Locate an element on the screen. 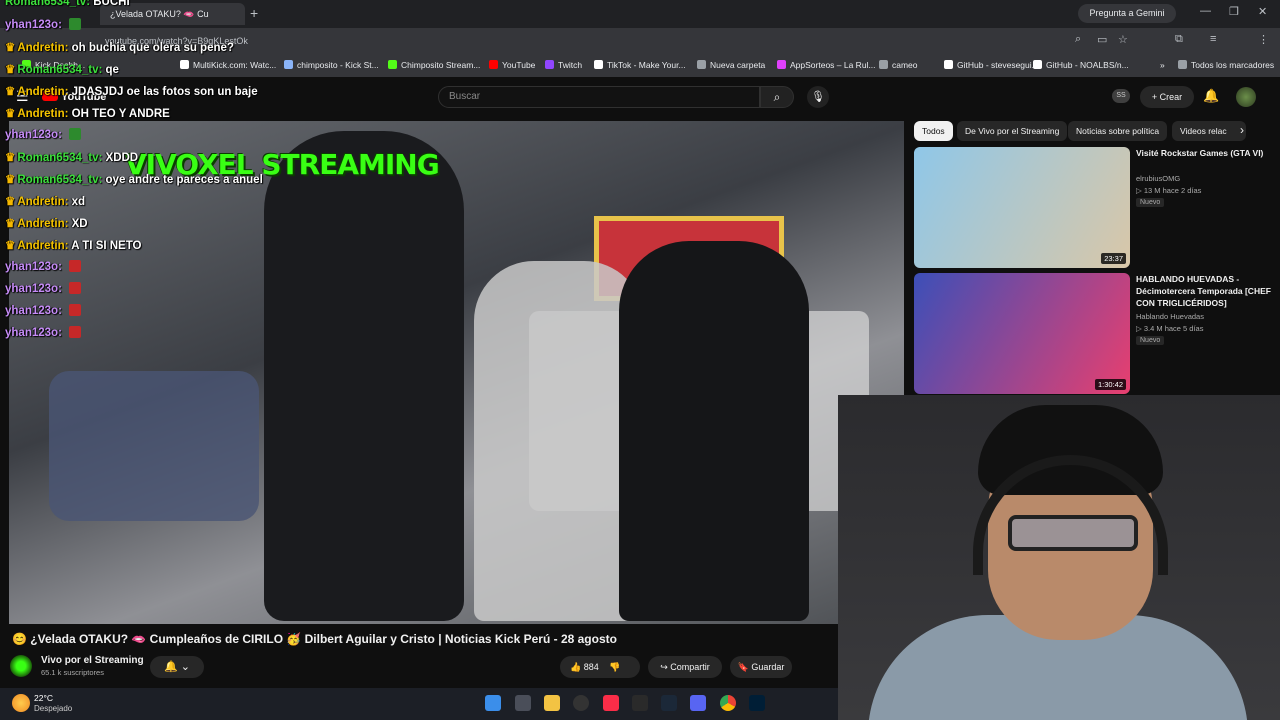  extensions-icon: ⧉ is located at coordinates (1179, 39).